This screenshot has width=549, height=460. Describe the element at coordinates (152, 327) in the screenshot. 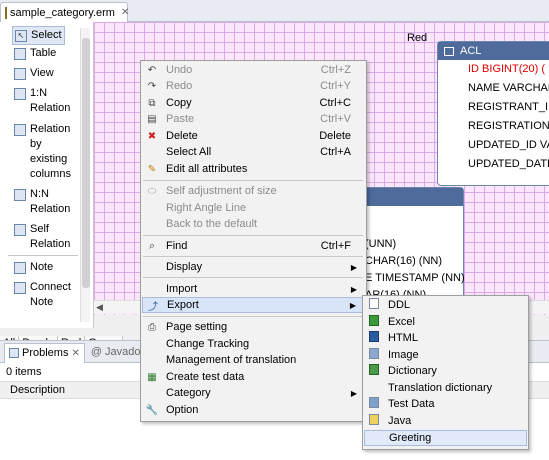

I see `printer-icon: ⎙` at that location.